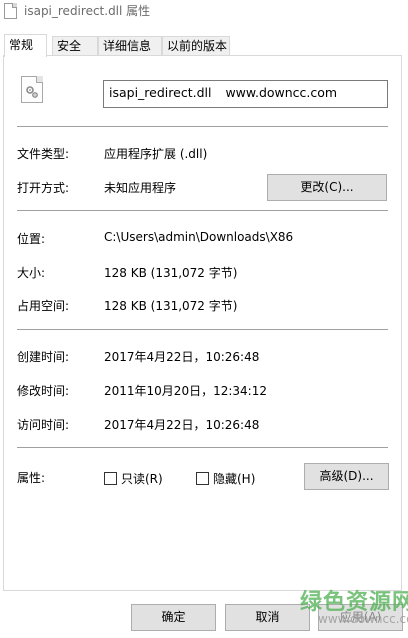 This screenshot has width=408, height=638. Describe the element at coordinates (140, 188) in the screenshot. I see `opens-with-value: 未知应用程序` at that location.